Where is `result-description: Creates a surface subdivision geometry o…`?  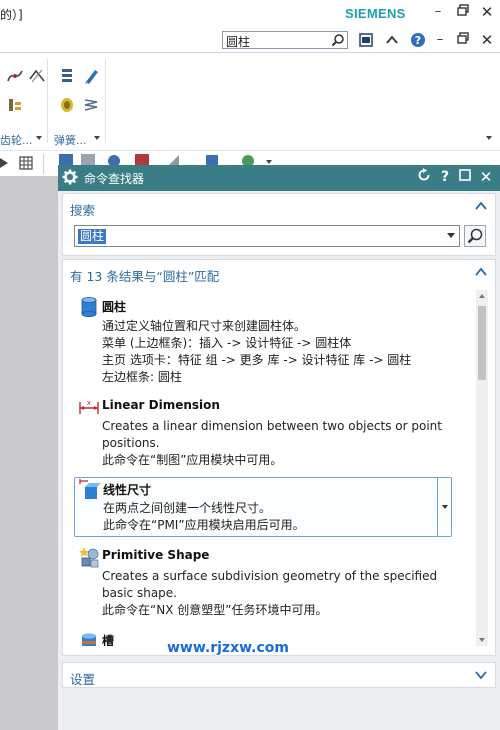 result-description: Creates a surface subdivision geometry o… is located at coordinates (270, 576).